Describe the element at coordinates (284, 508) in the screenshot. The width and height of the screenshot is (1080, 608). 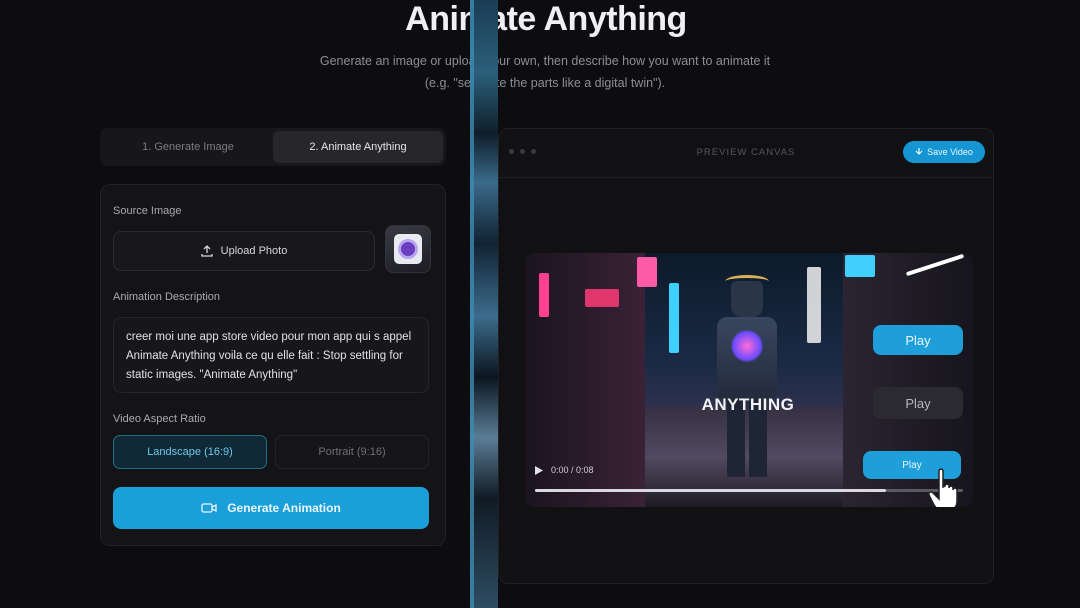
I see `generate-animation-label: Generate Animation` at that location.